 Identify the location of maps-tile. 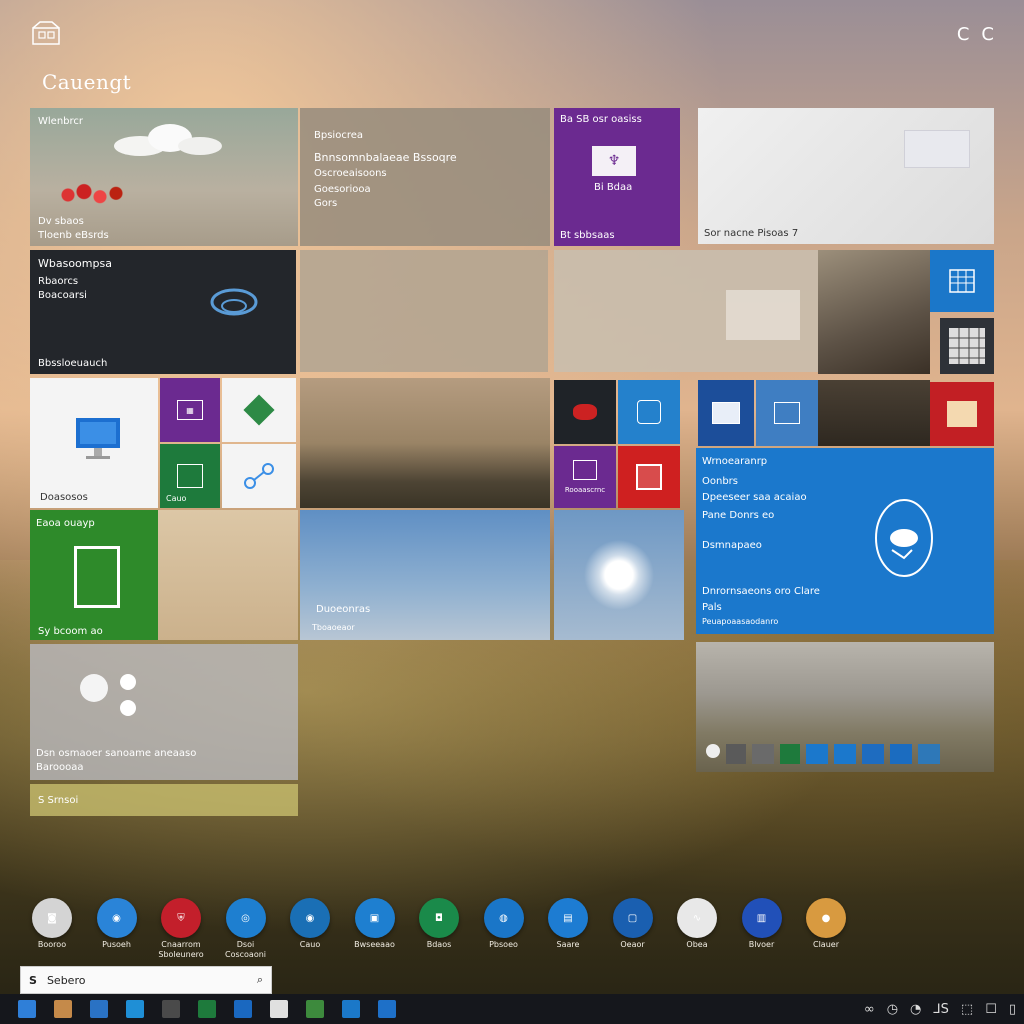
(259, 410).